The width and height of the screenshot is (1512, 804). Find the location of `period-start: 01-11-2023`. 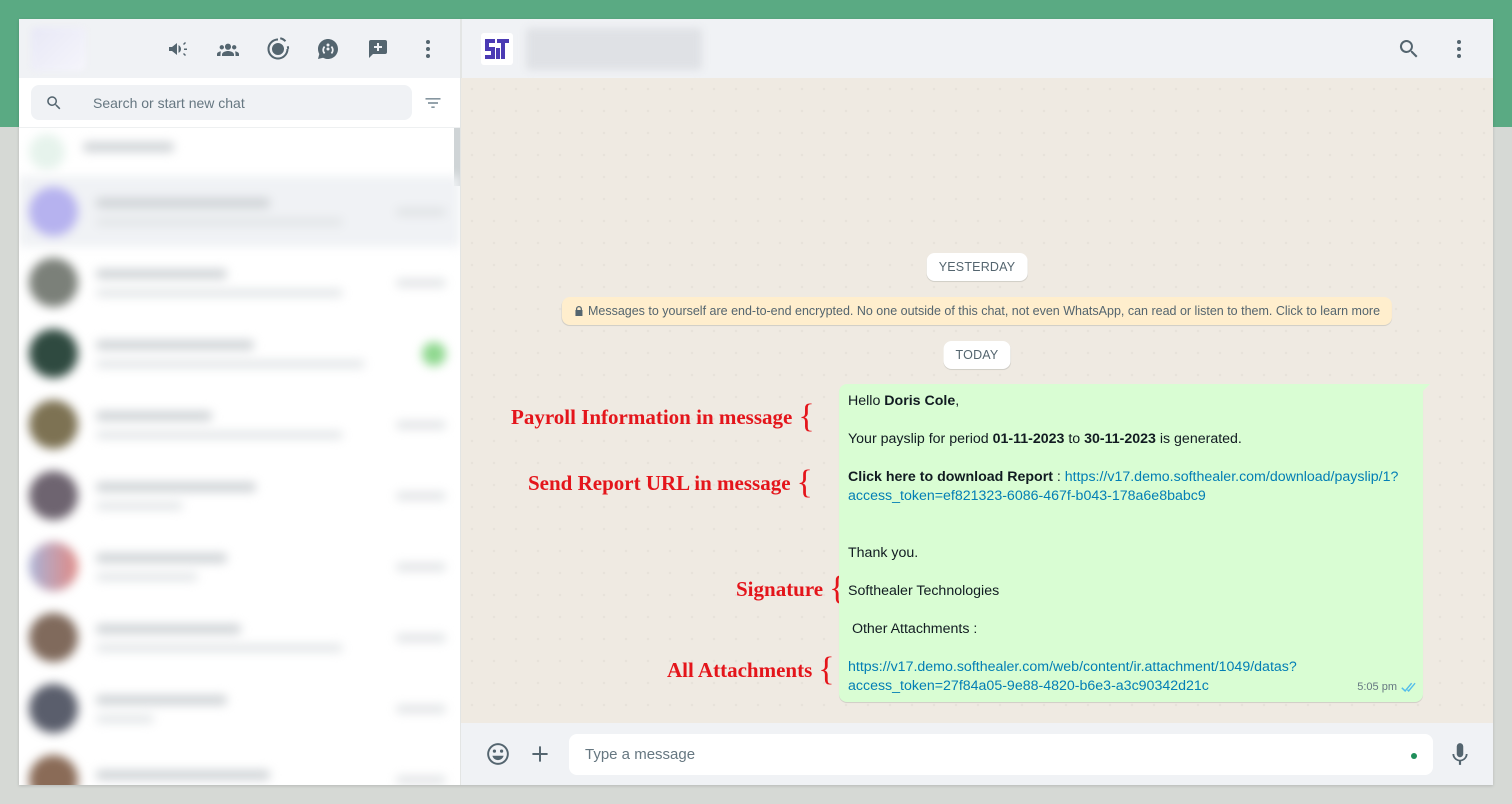

period-start: 01-11-2023 is located at coordinates (1028, 439).